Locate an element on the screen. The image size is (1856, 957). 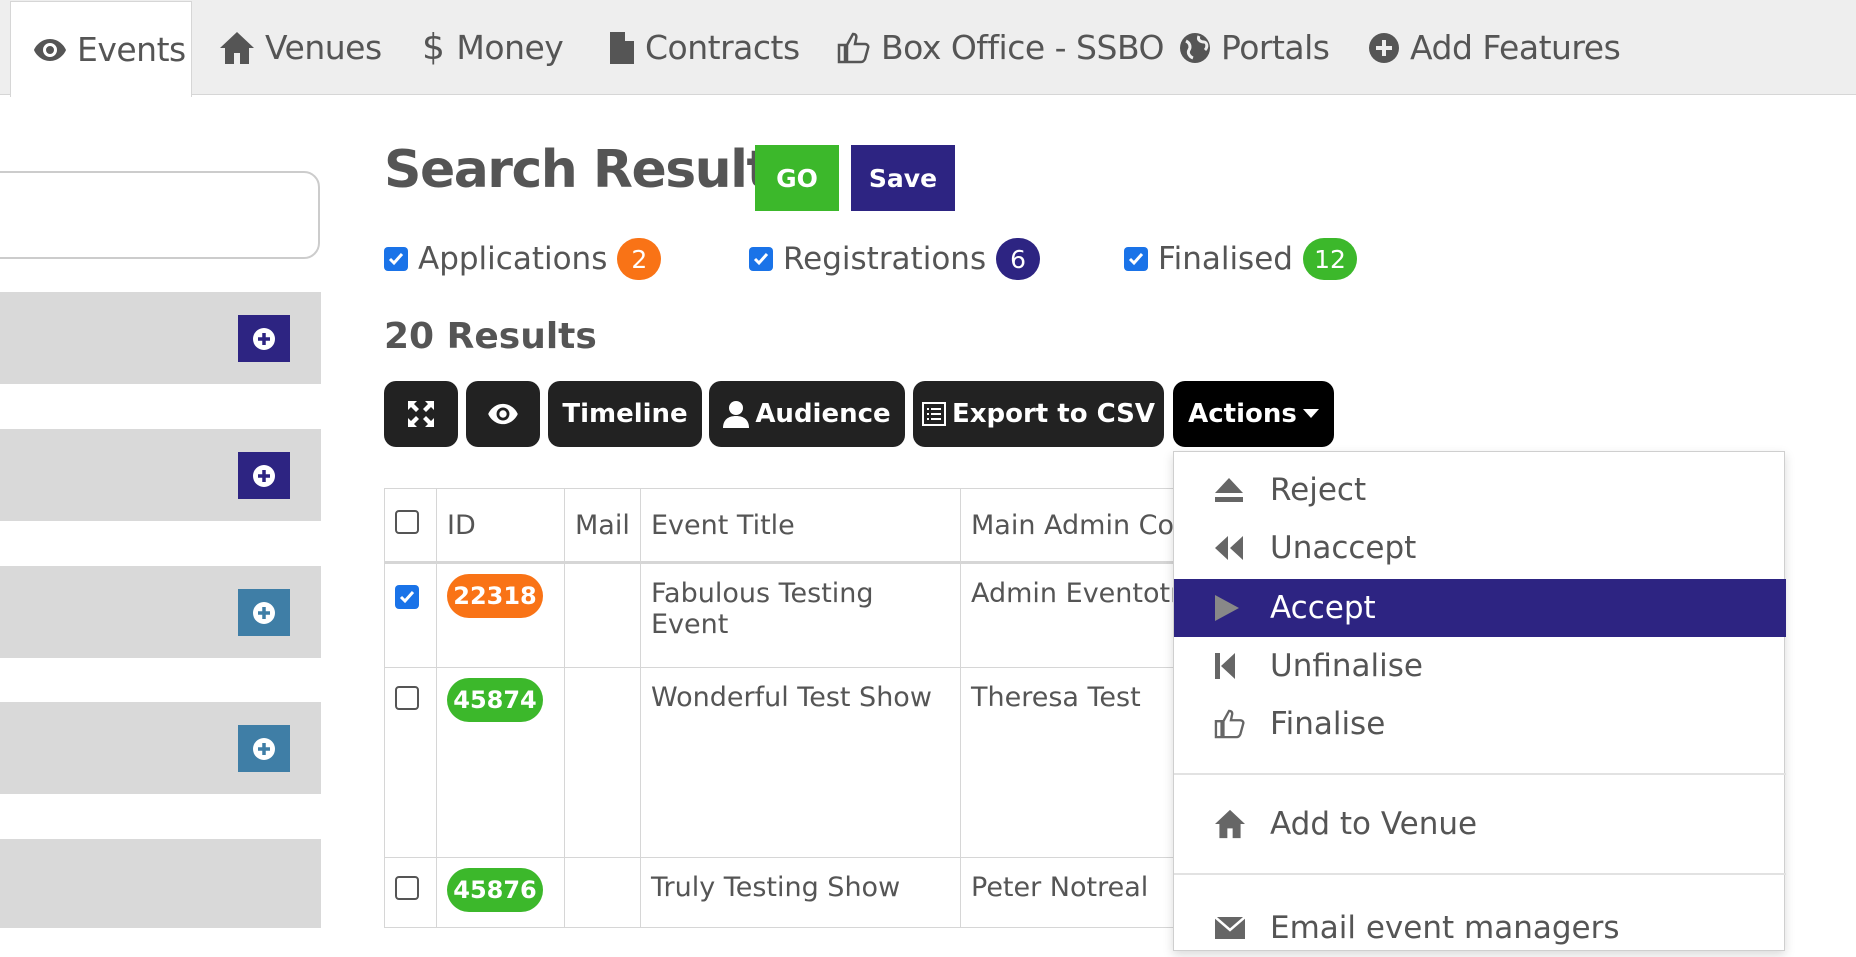
col-event-title: Event Title is located at coordinates (800, 526).